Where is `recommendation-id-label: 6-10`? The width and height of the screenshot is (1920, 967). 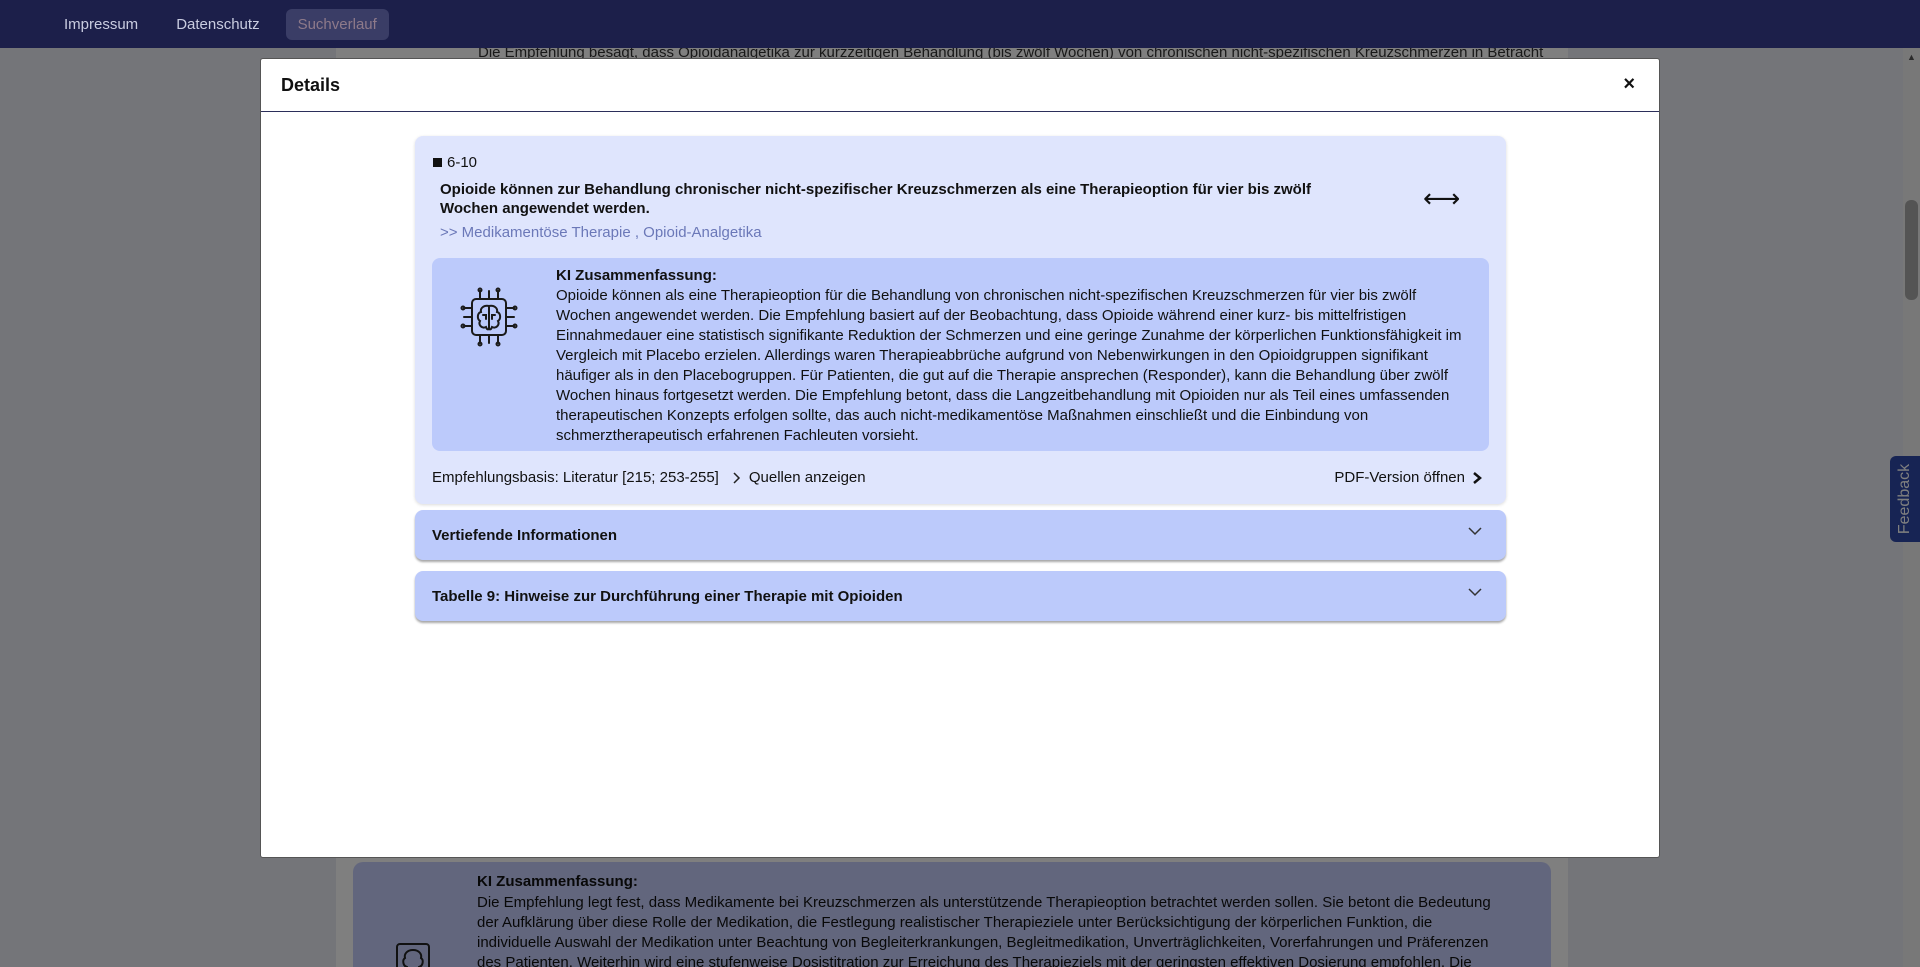
recommendation-id-label: 6-10 is located at coordinates (462, 162).